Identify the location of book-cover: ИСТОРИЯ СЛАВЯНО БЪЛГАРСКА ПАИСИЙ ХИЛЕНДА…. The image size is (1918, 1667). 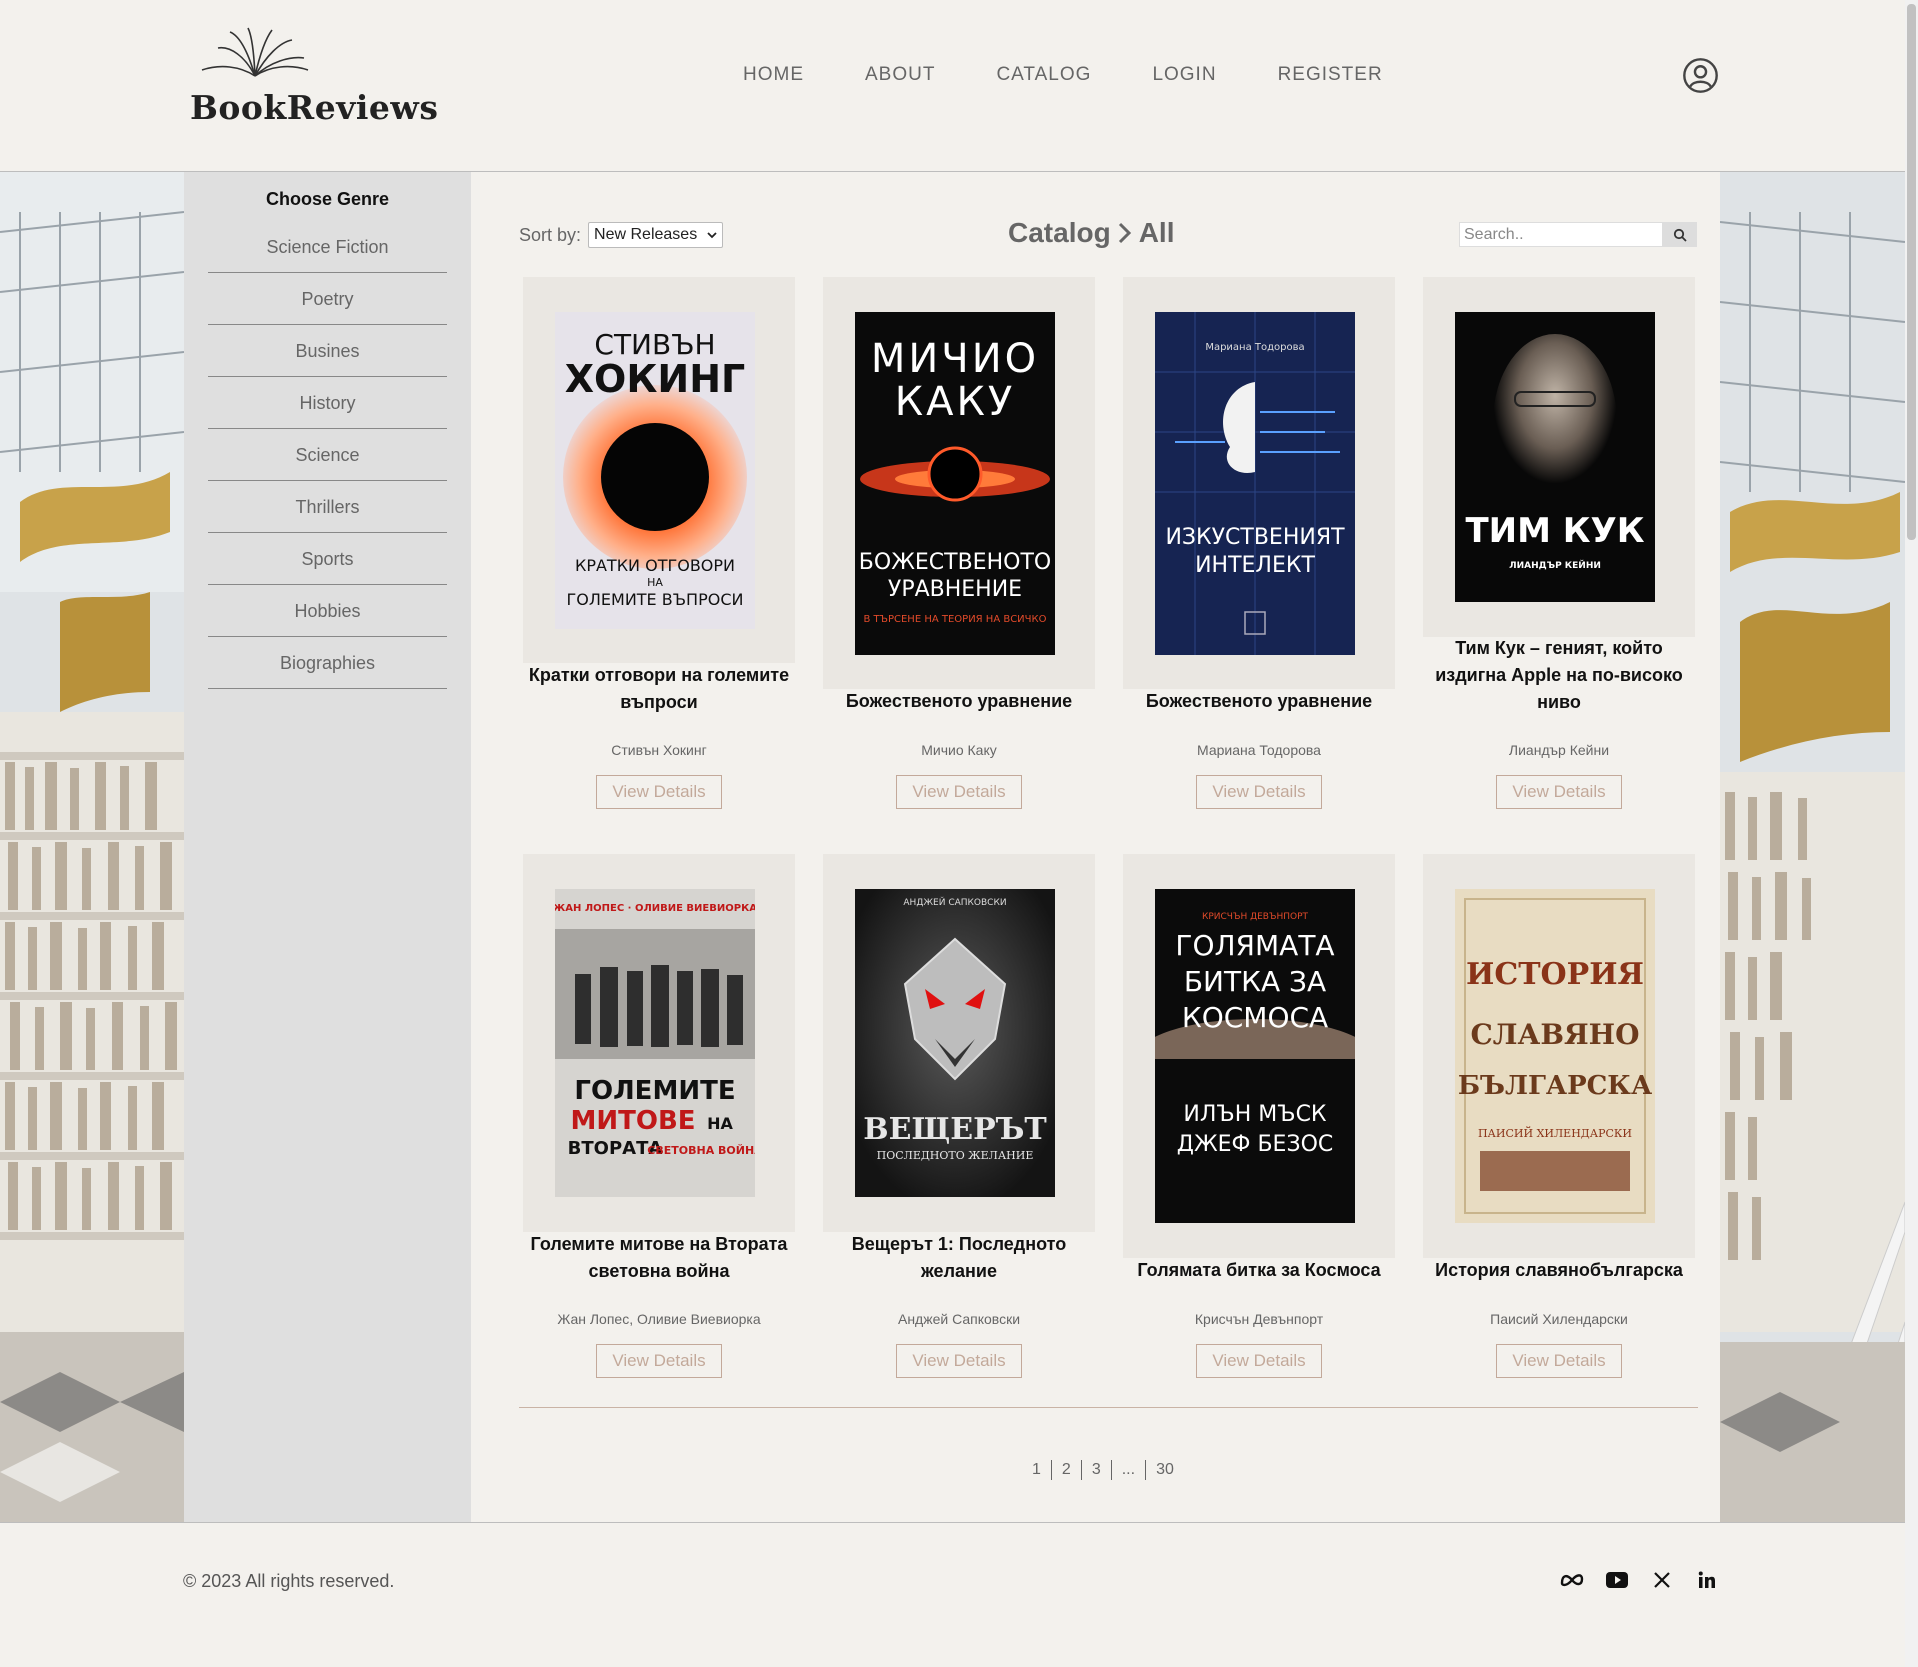
(1555, 1056).